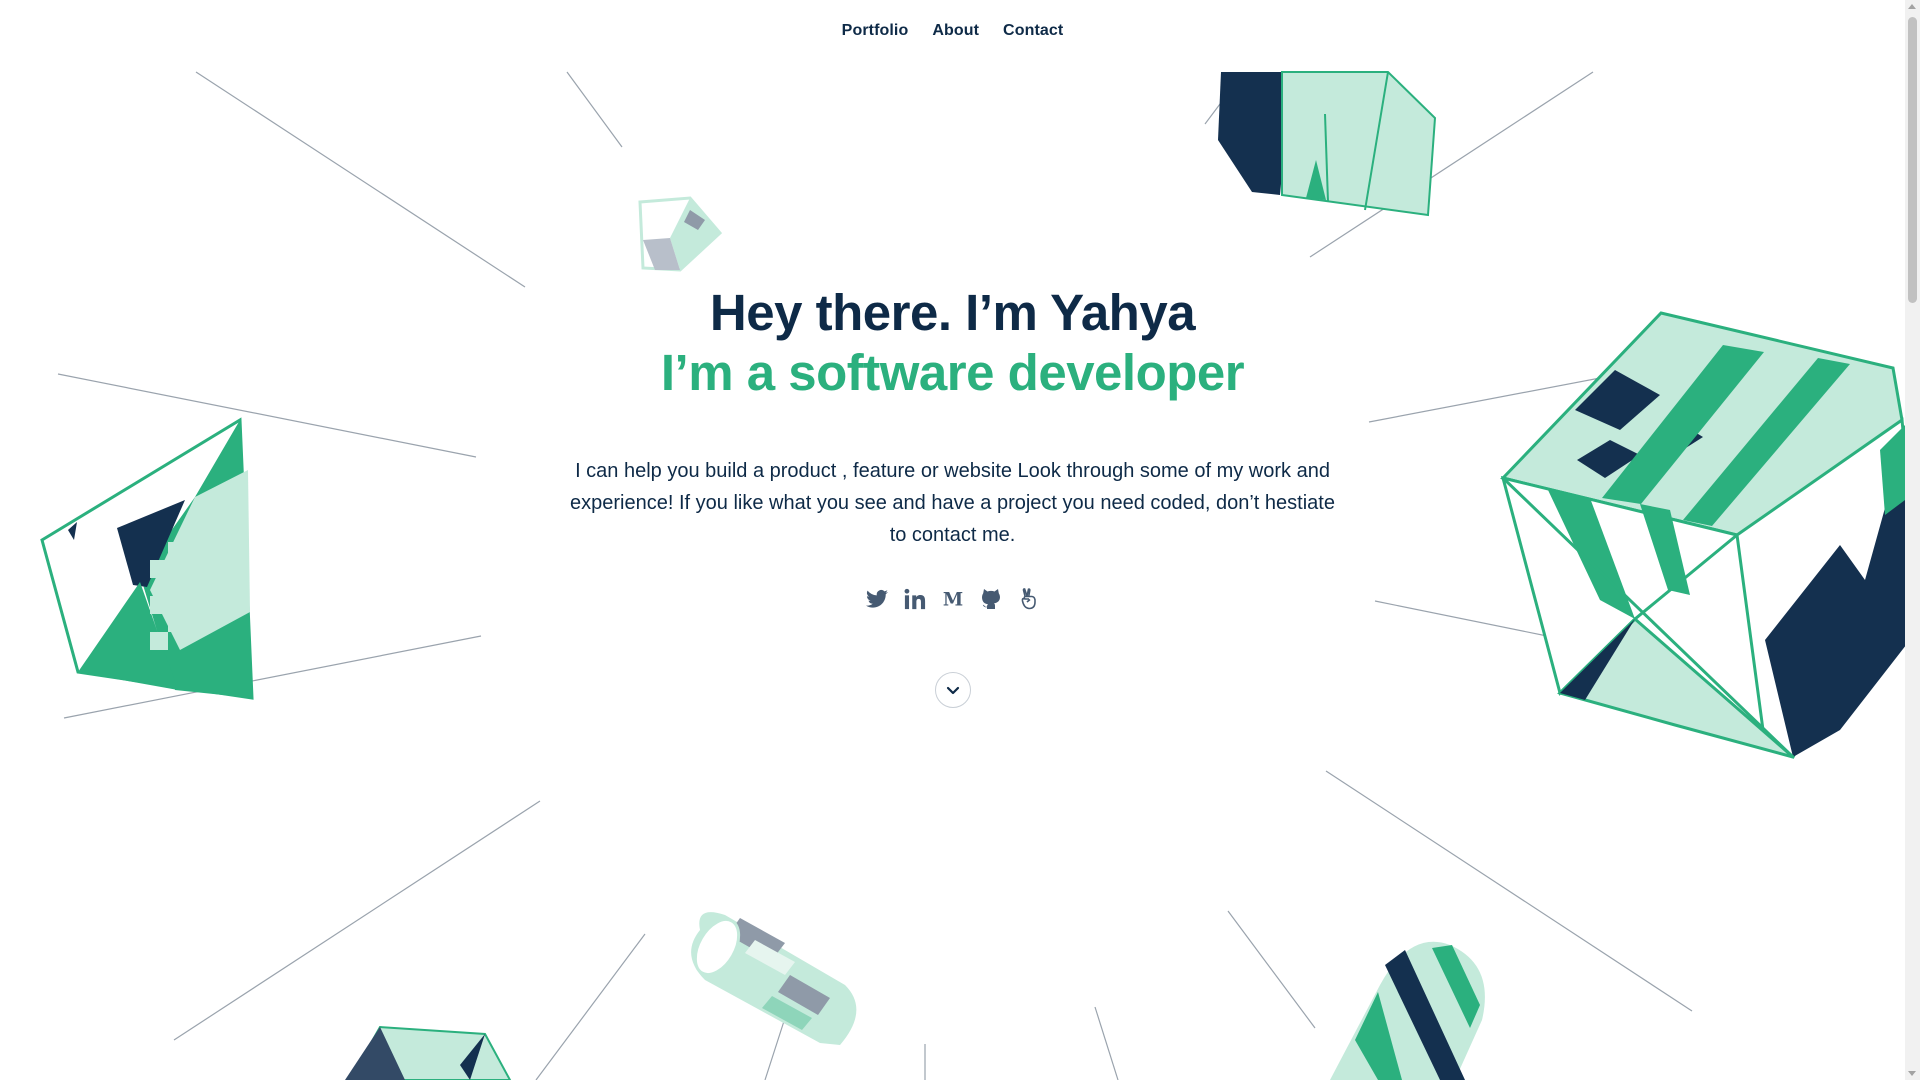 The image size is (1920, 1080). Describe the element at coordinates (680, 234) in the screenshot. I see `small-cube-shape` at that location.